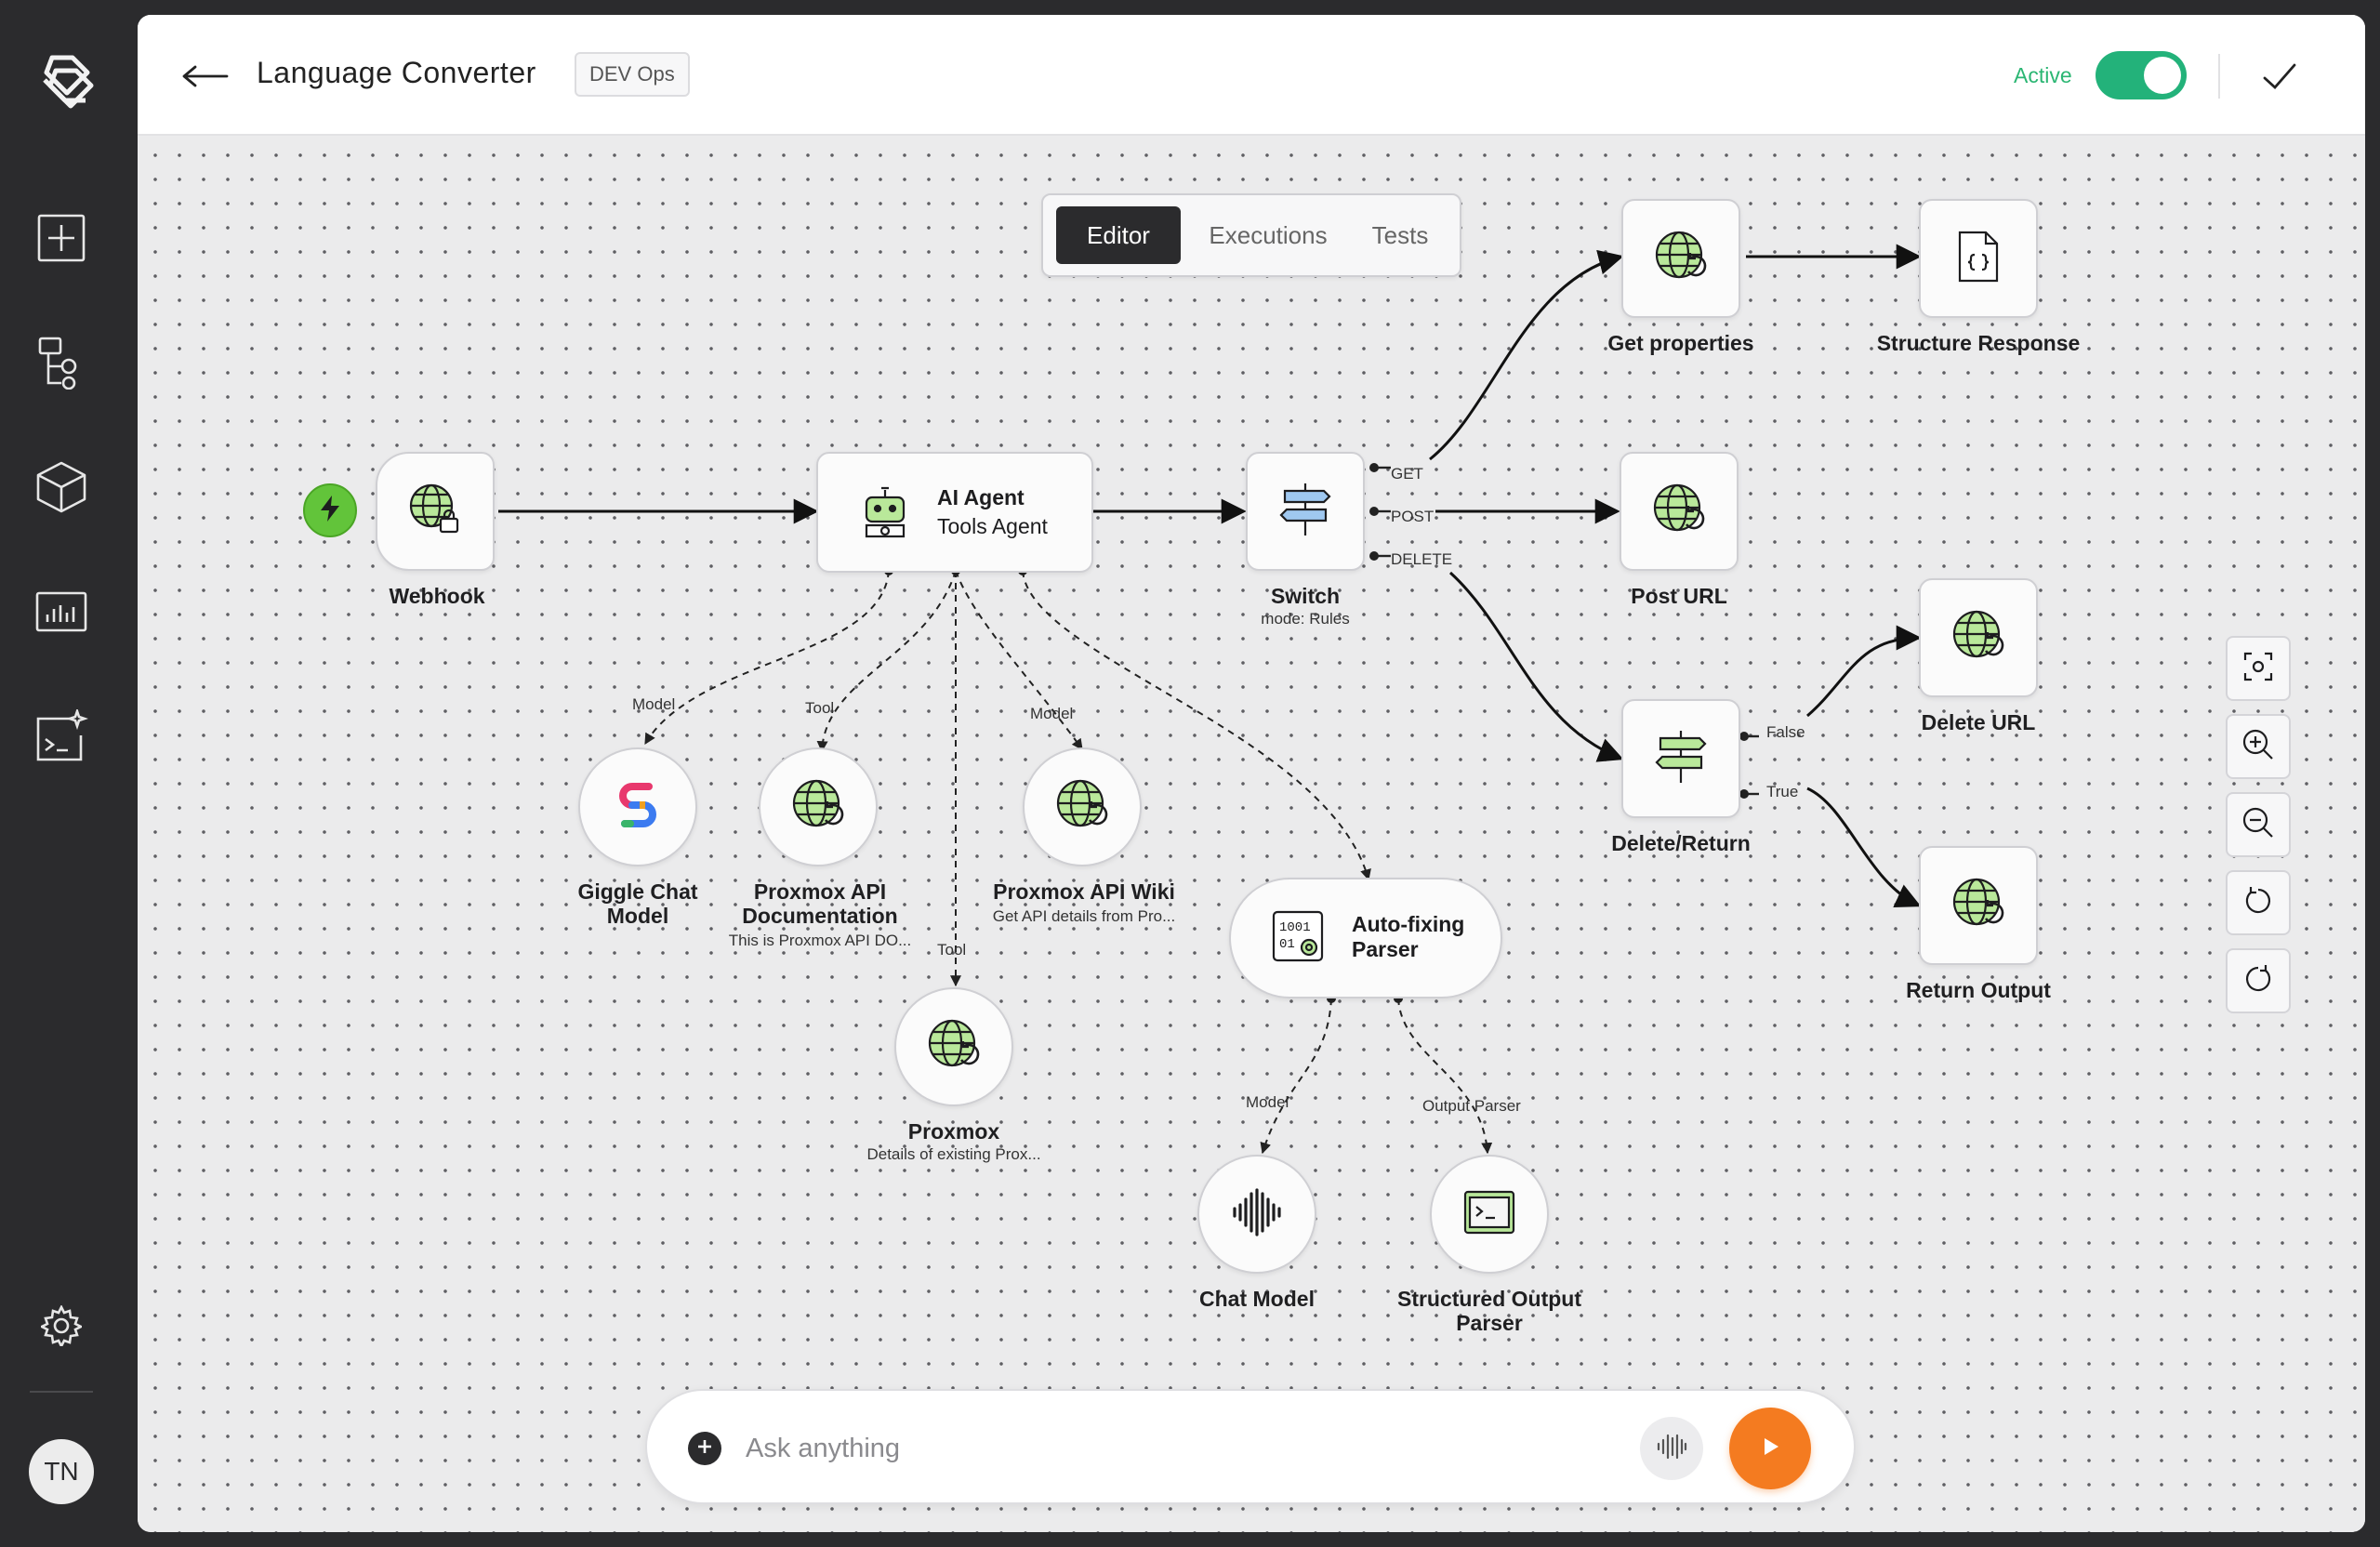 The height and width of the screenshot is (1547, 2380). I want to click on globe-lock-icon, so click(435, 512).